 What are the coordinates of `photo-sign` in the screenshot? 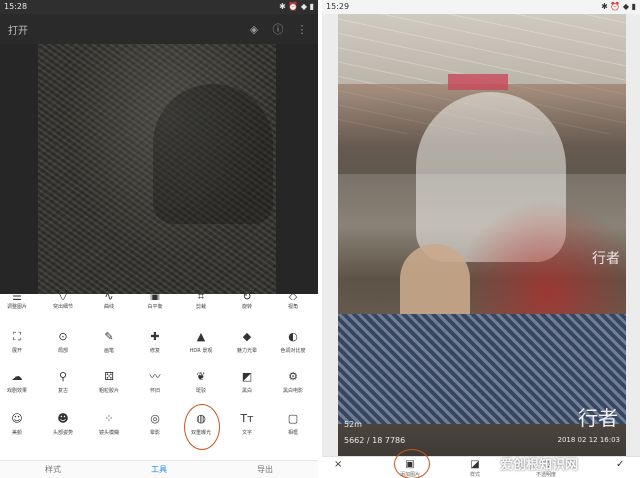 It's located at (478, 82).